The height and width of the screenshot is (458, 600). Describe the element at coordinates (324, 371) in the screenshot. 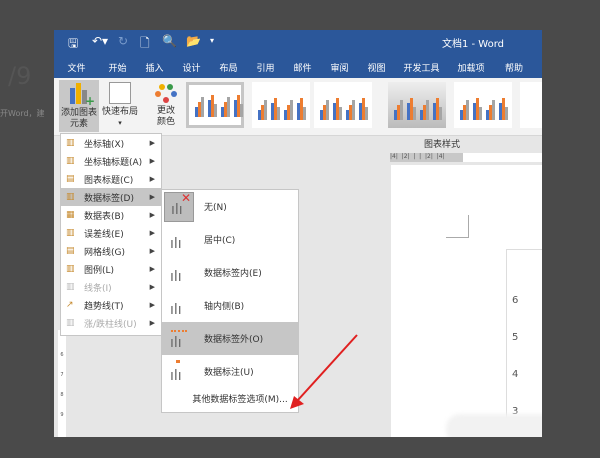

I see `red-arrow-annotation` at that location.